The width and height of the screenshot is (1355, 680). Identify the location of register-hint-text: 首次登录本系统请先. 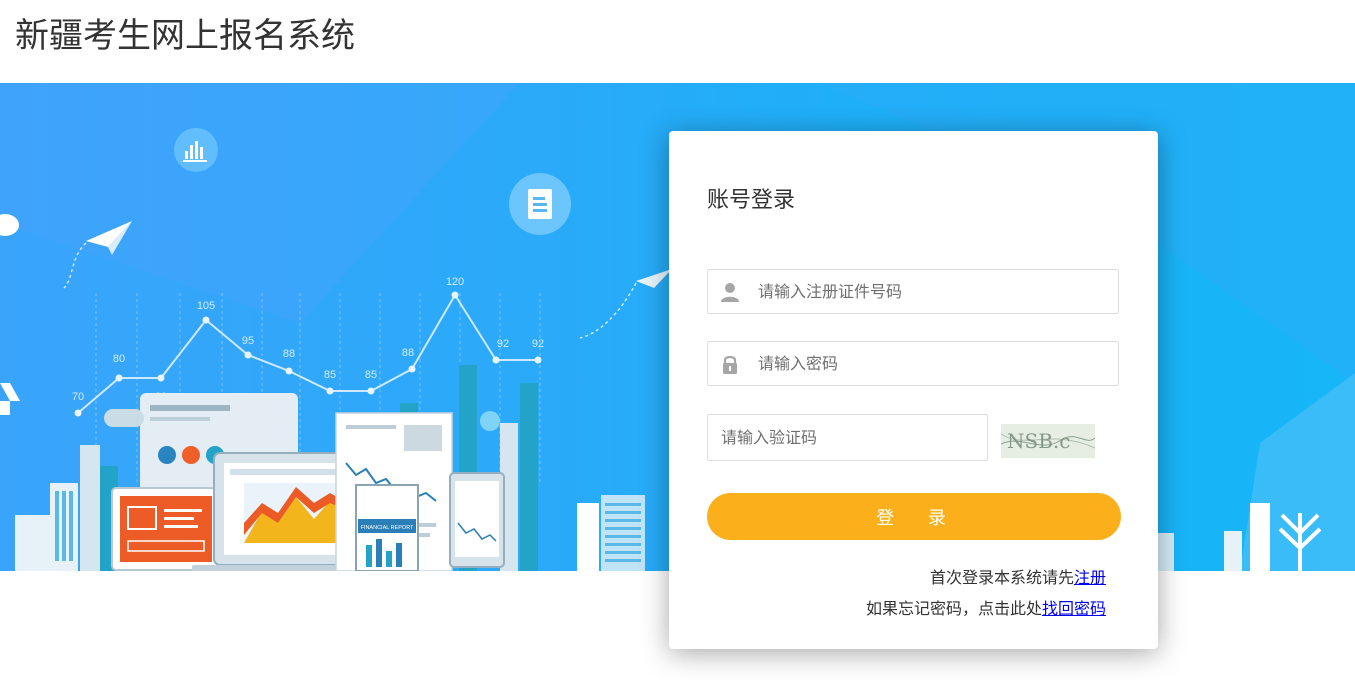
(1001, 577).